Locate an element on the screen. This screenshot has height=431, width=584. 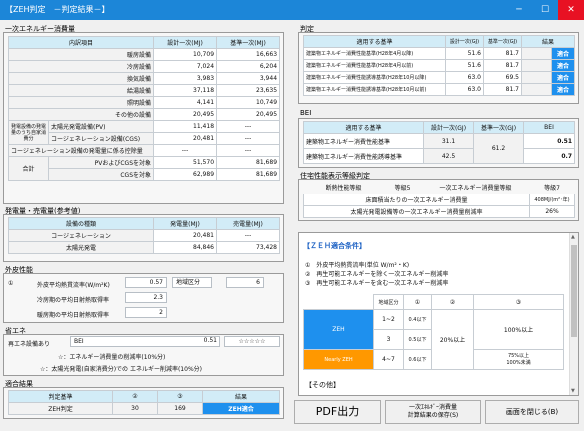
col-header: 判定基準 is located at coordinates (60, 396).